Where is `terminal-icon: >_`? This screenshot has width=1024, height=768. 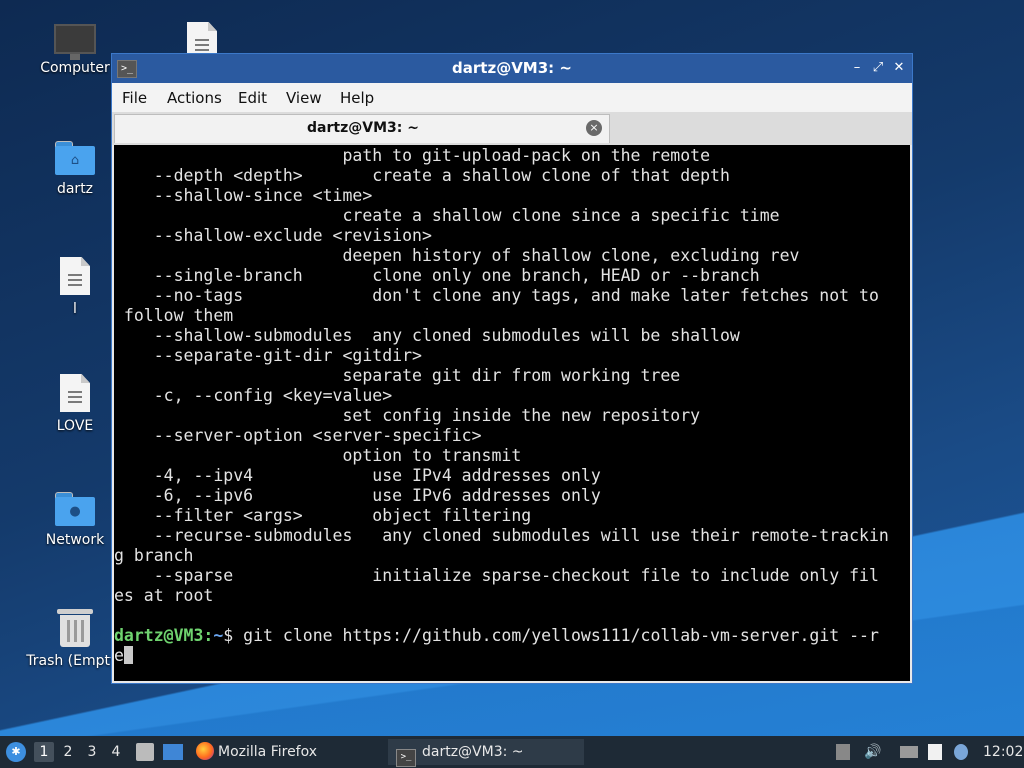 terminal-icon: >_ is located at coordinates (406, 758).